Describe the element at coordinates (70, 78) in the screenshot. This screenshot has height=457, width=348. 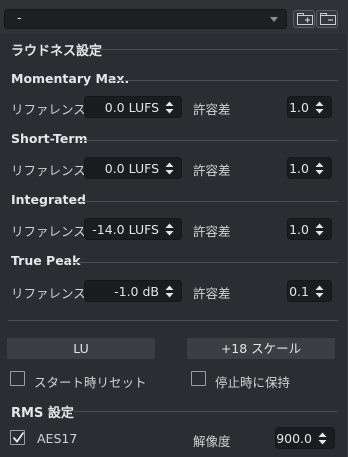
I see `momentary-max-title: Momentary Max.` at that location.